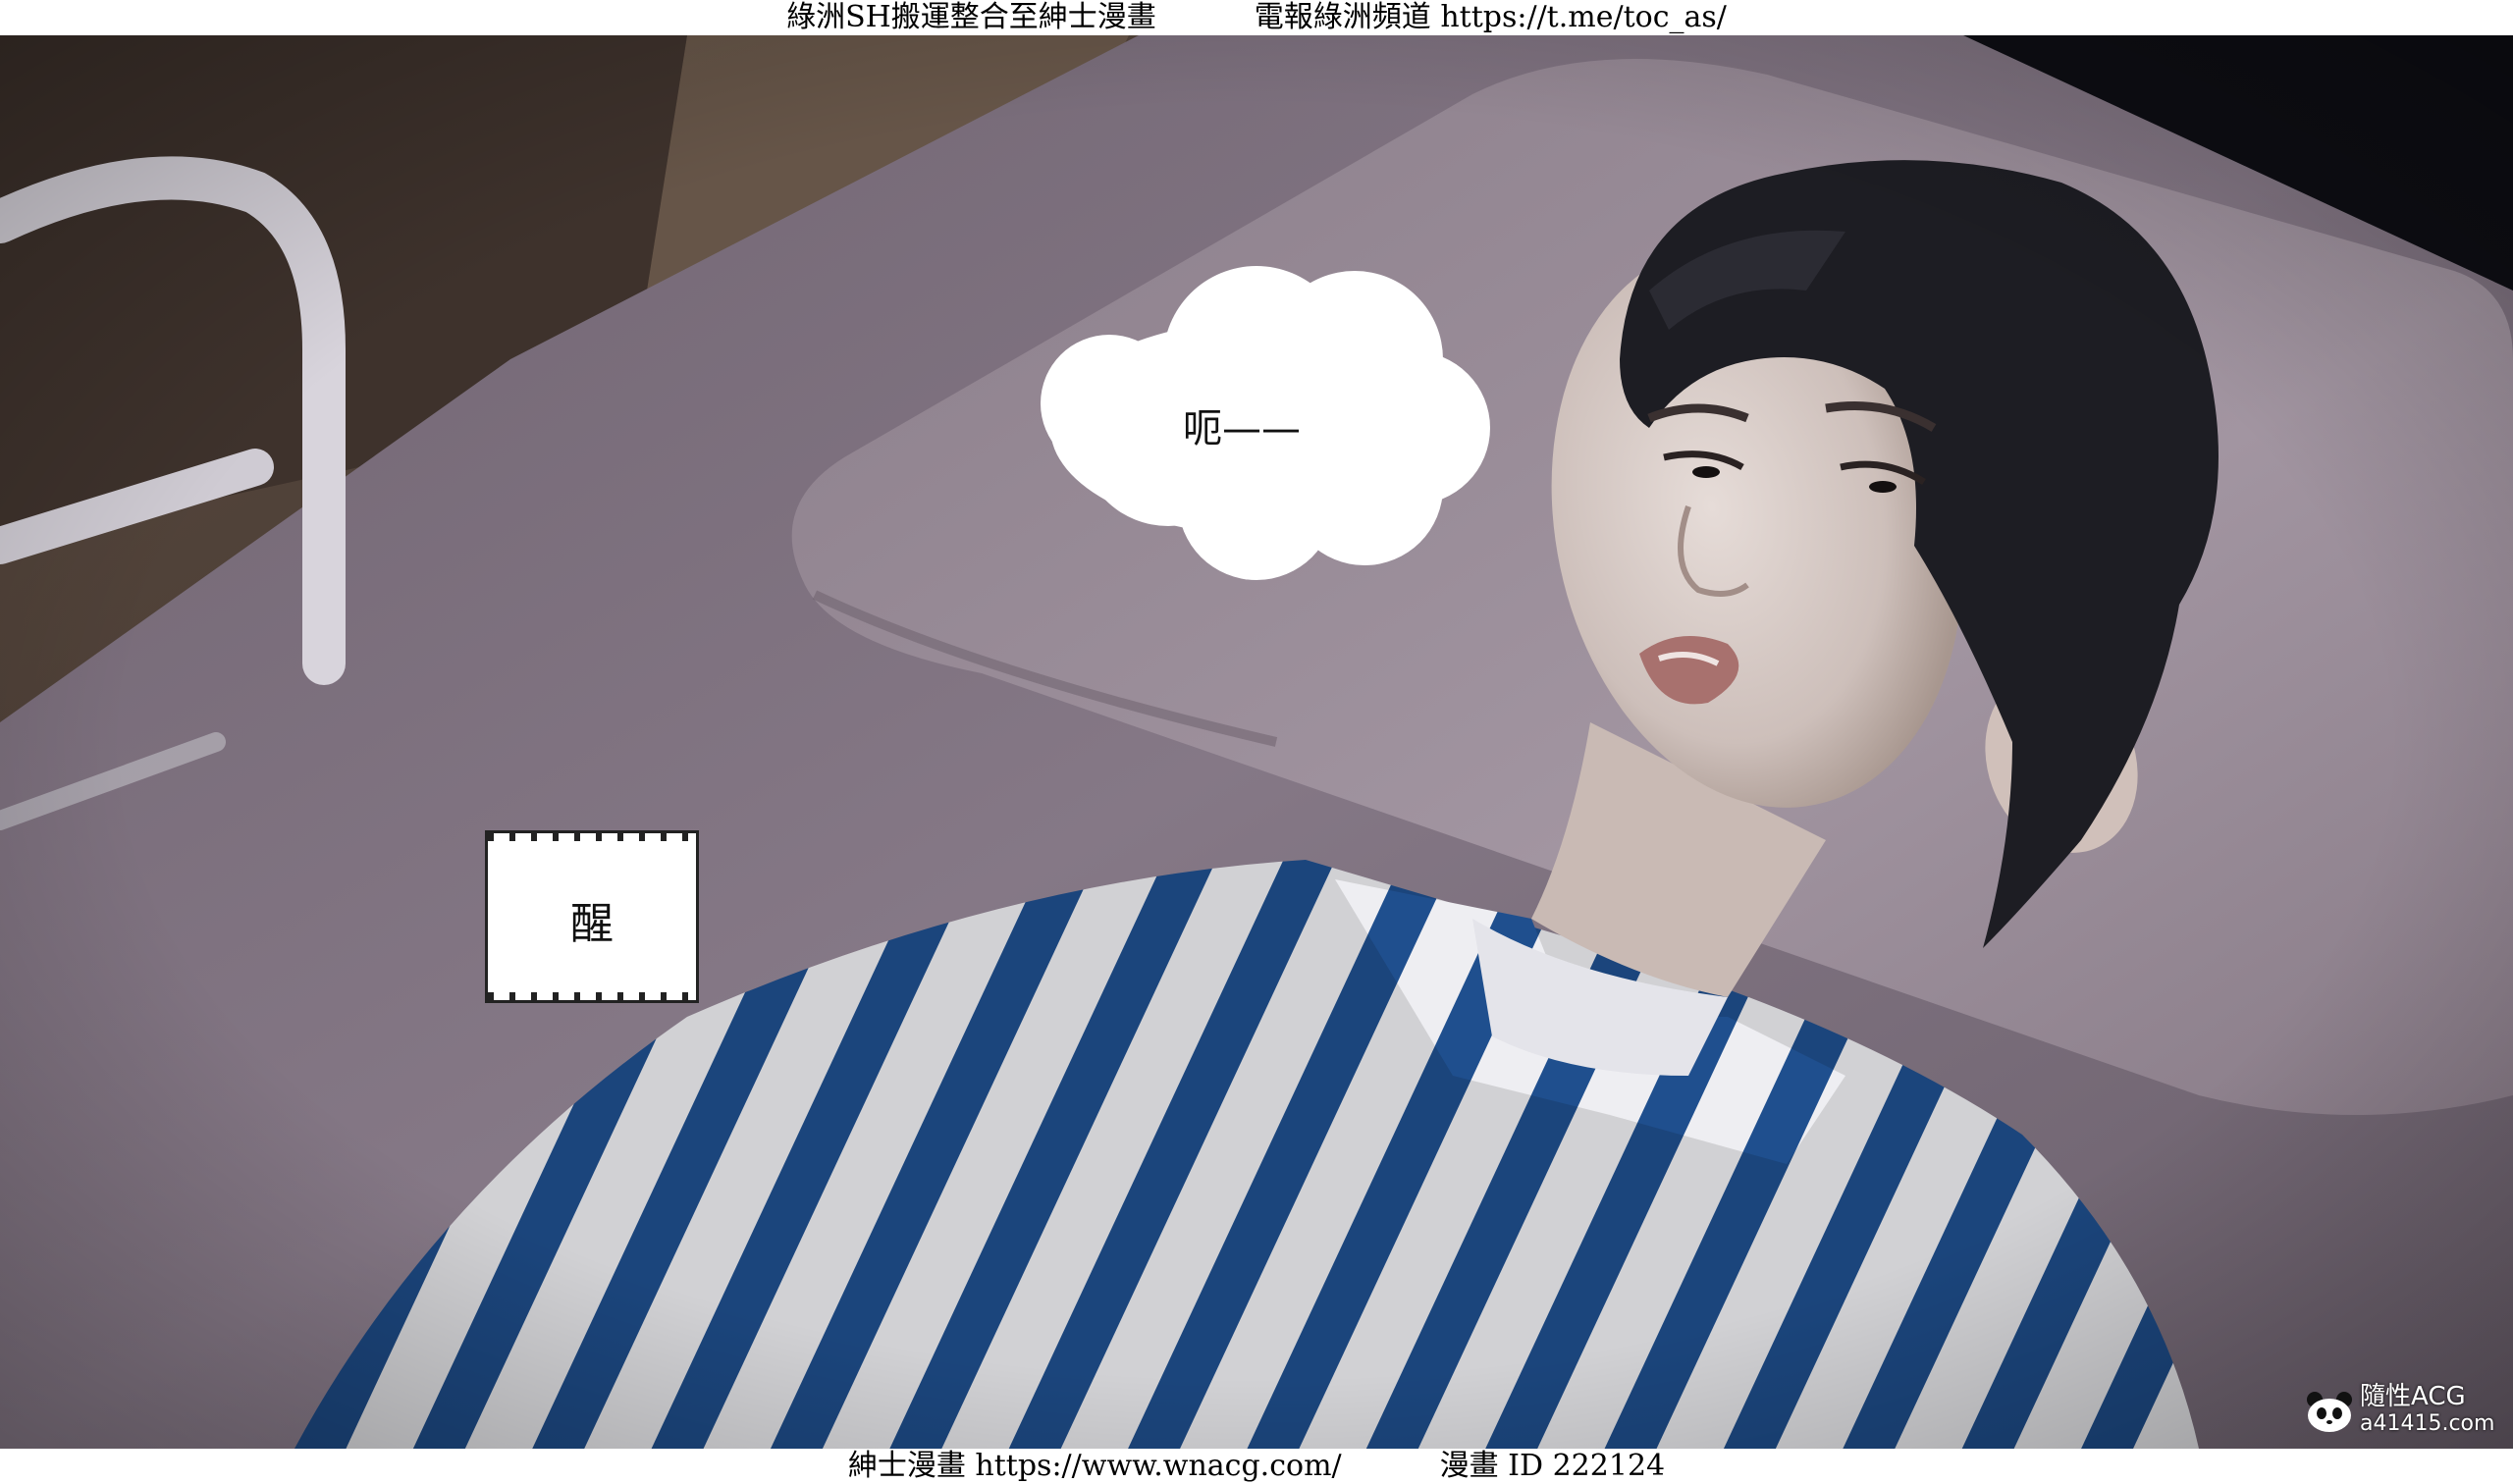 This screenshot has width=2513, height=1484. I want to click on thought-bubble-text: 呃——, so click(1242, 428).